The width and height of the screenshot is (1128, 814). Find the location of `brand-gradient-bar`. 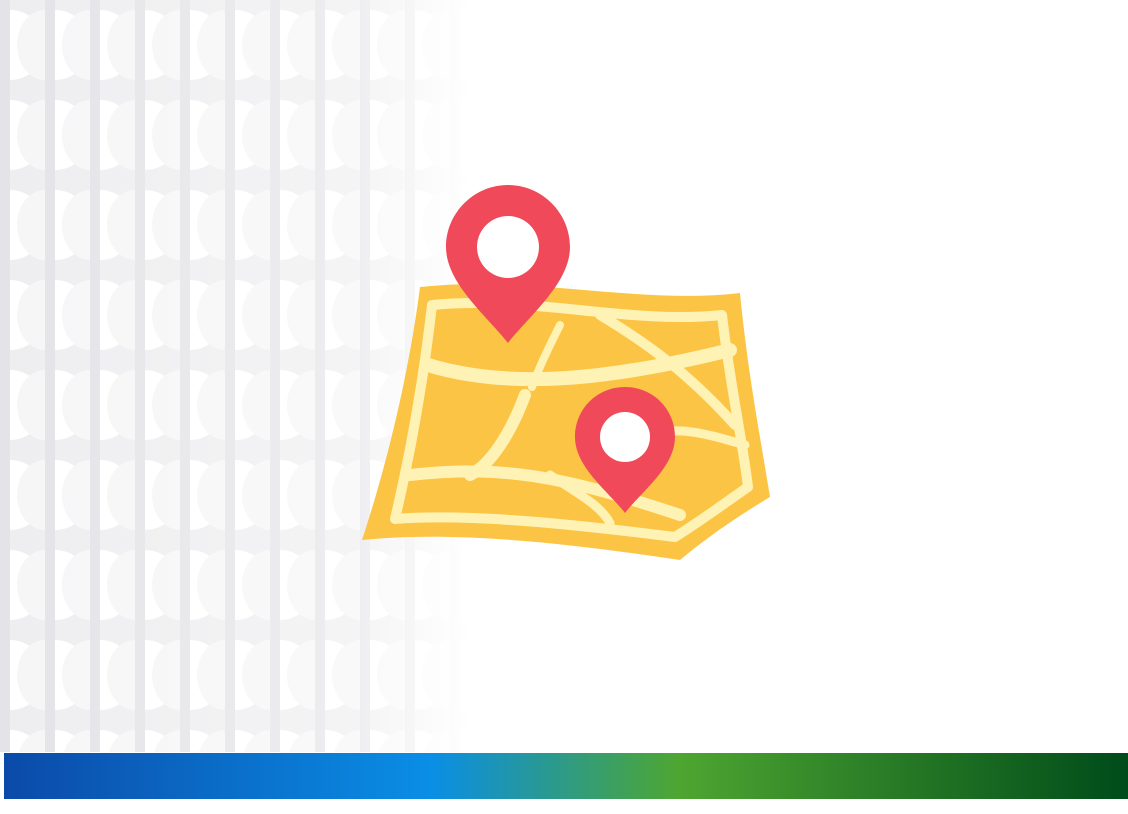

brand-gradient-bar is located at coordinates (566, 776).